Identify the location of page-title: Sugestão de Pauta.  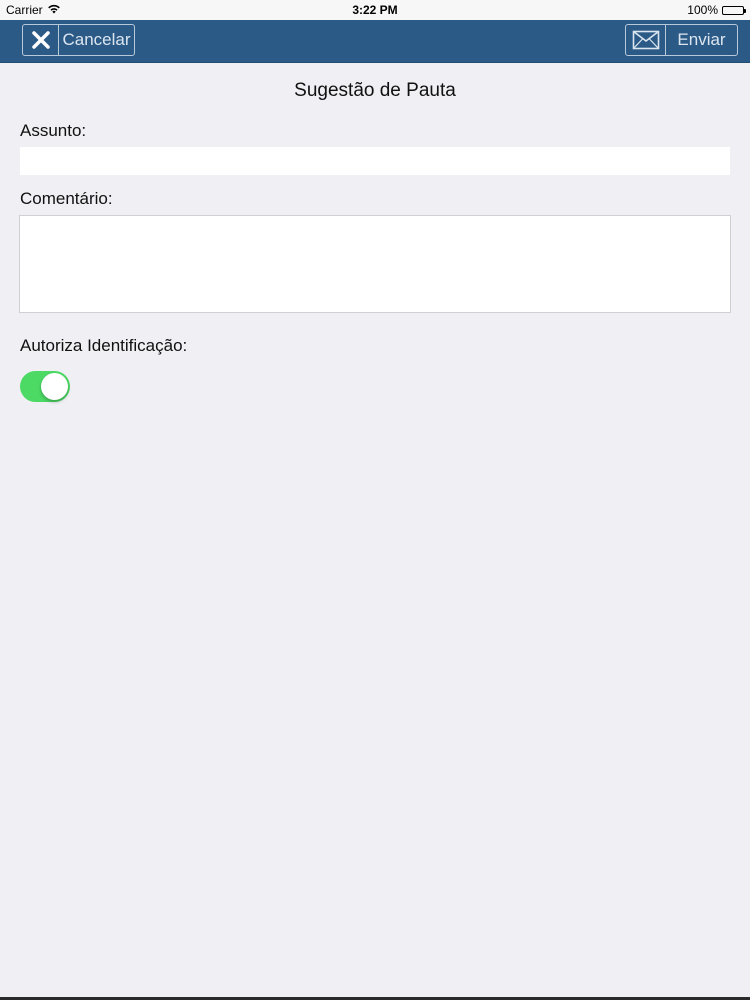
(375, 90).